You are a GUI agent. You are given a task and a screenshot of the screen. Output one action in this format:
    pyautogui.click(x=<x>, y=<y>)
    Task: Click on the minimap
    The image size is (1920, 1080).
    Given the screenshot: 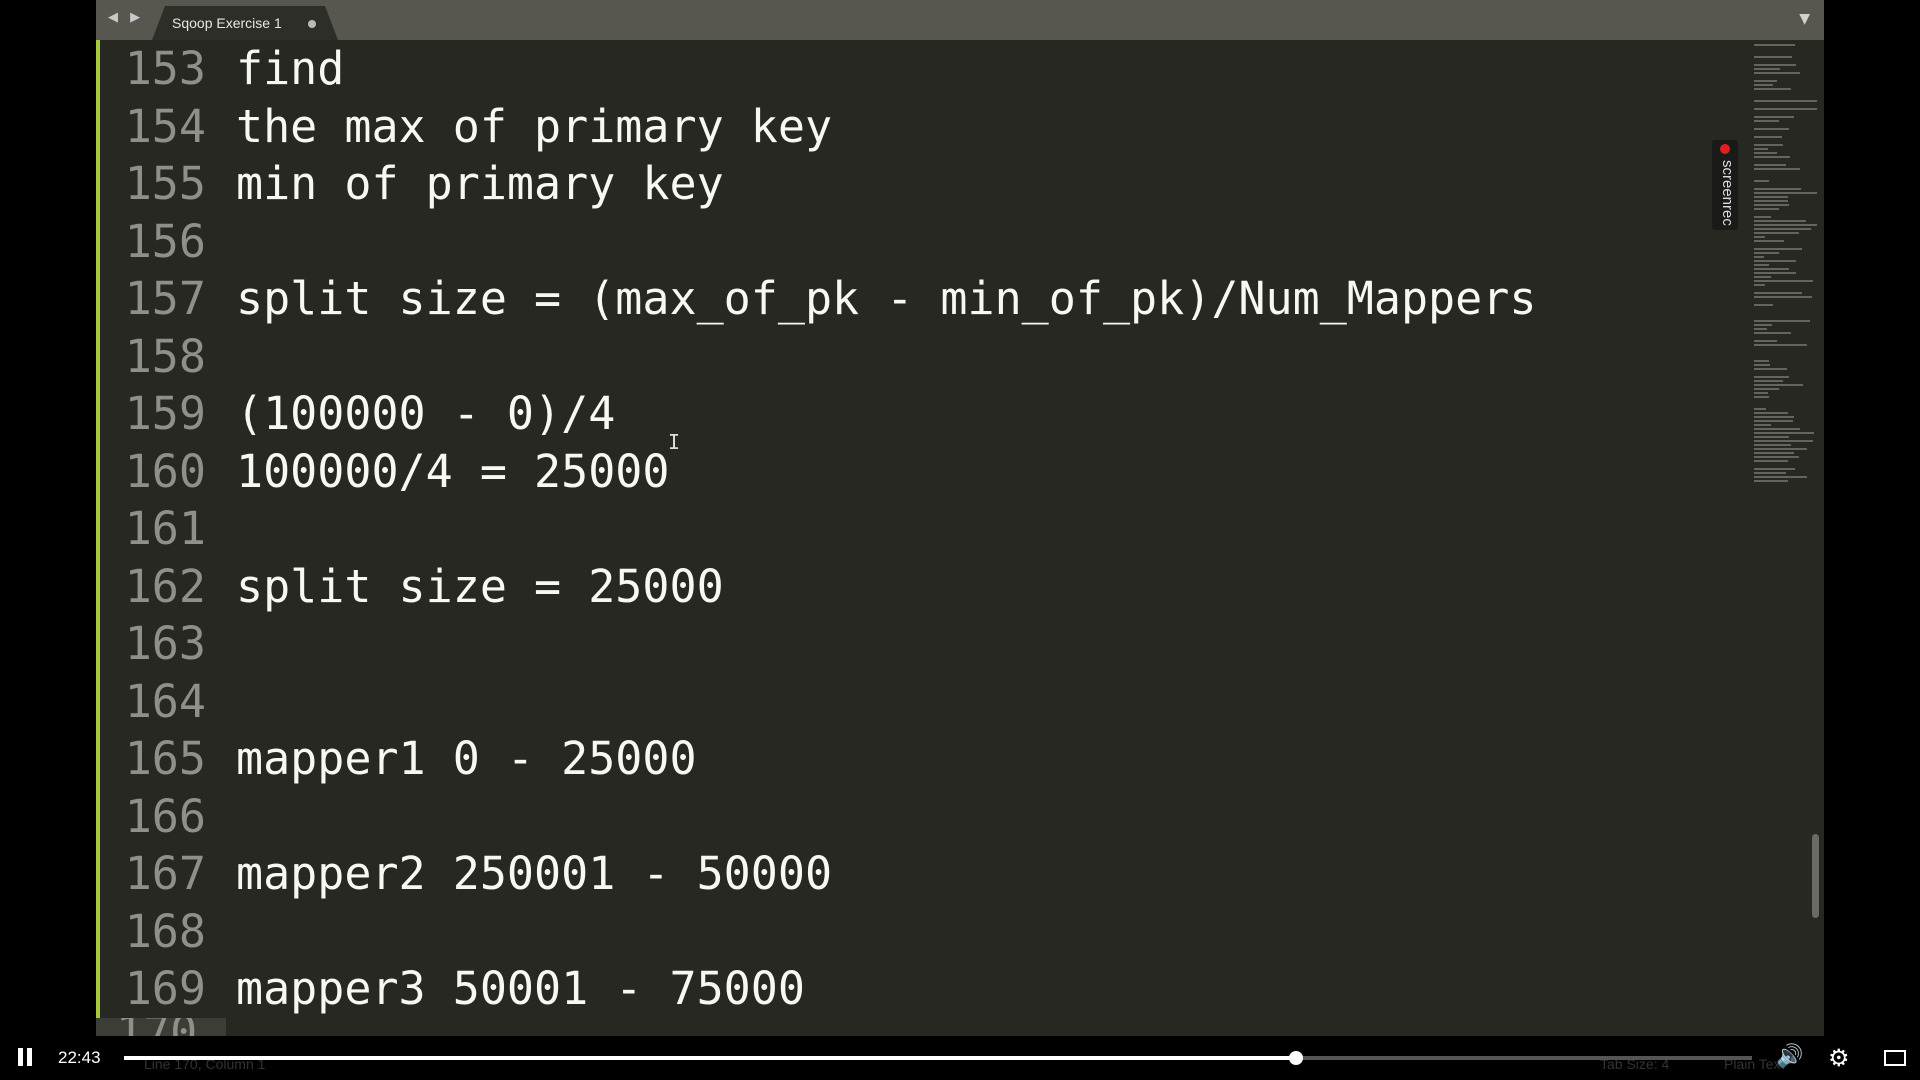 What is the action you would take?
    pyautogui.click(x=1786, y=264)
    